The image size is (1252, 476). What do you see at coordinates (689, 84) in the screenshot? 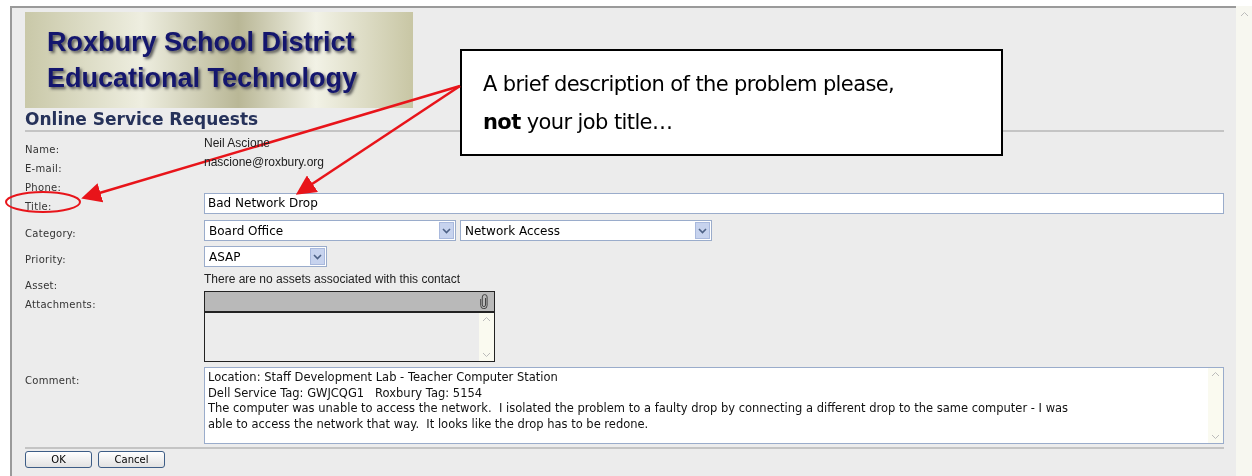
I see `callout-text: A brief description of the problem please,` at bounding box center [689, 84].